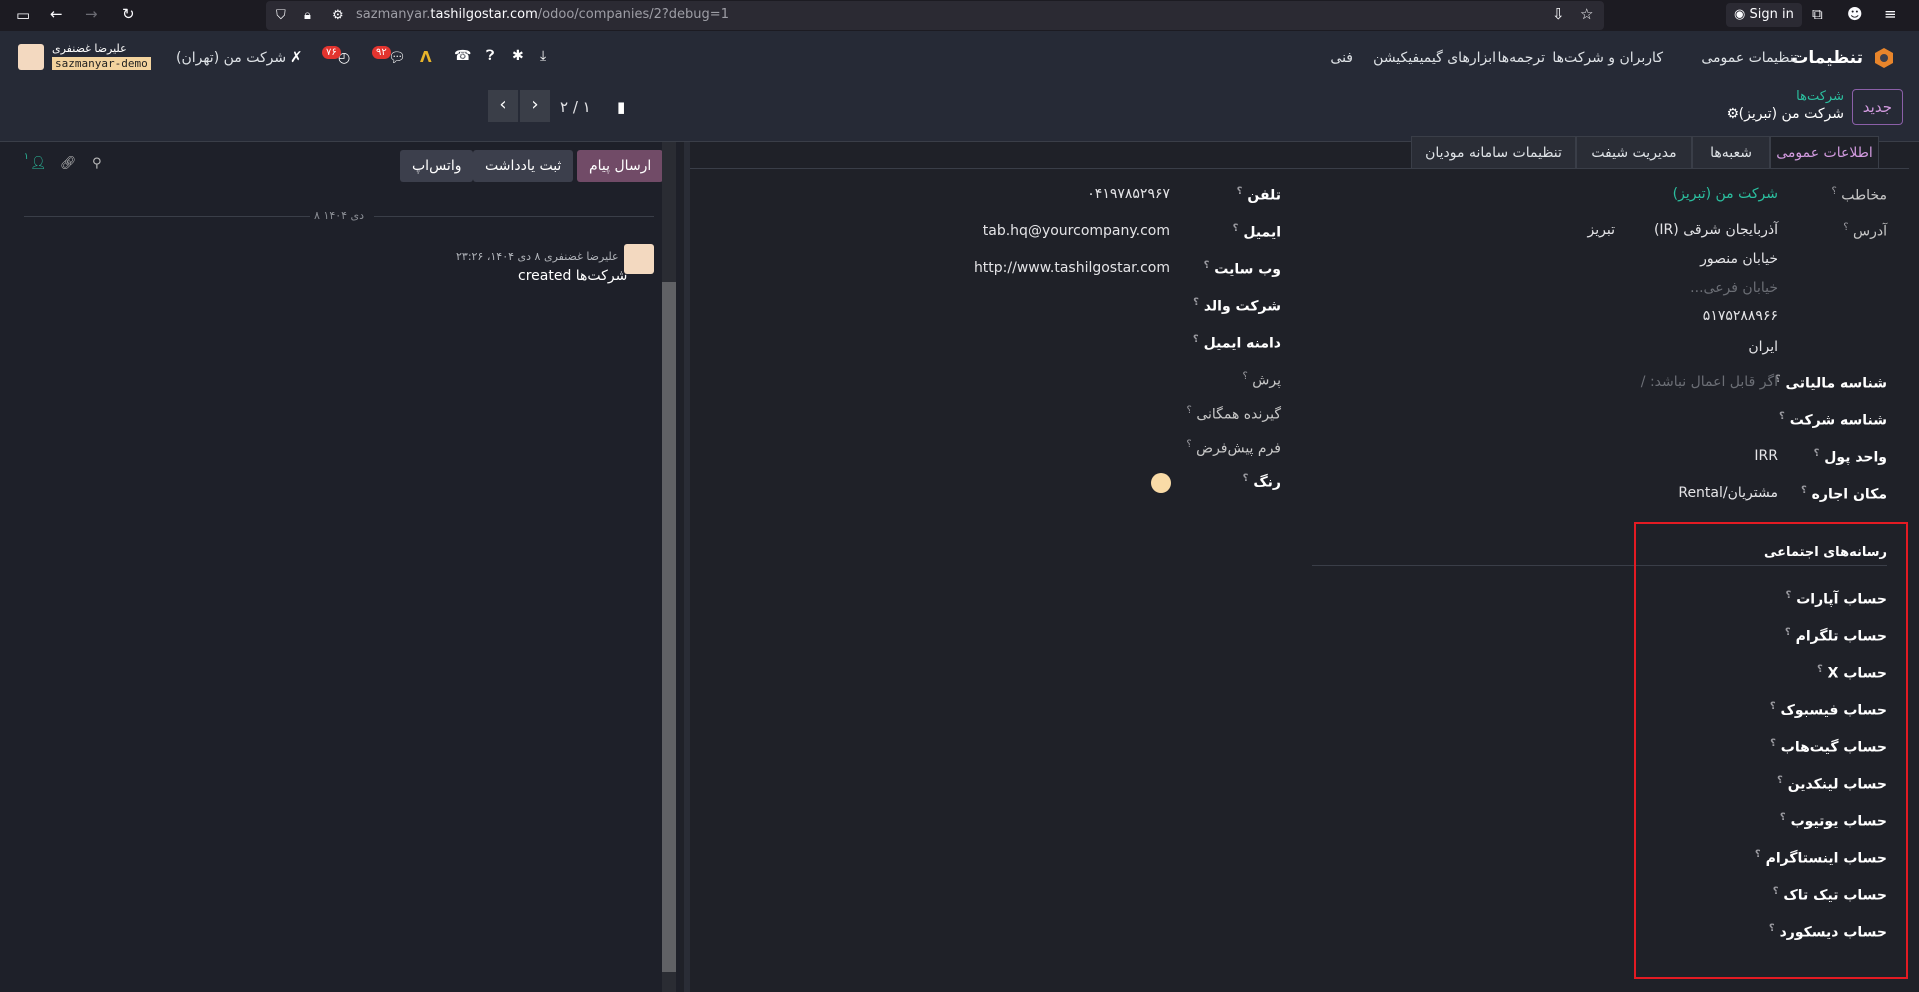 This screenshot has height=992, width=1919. Describe the element at coordinates (490, 56) in the screenshot. I see `help-icon: ❓︎` at that location.